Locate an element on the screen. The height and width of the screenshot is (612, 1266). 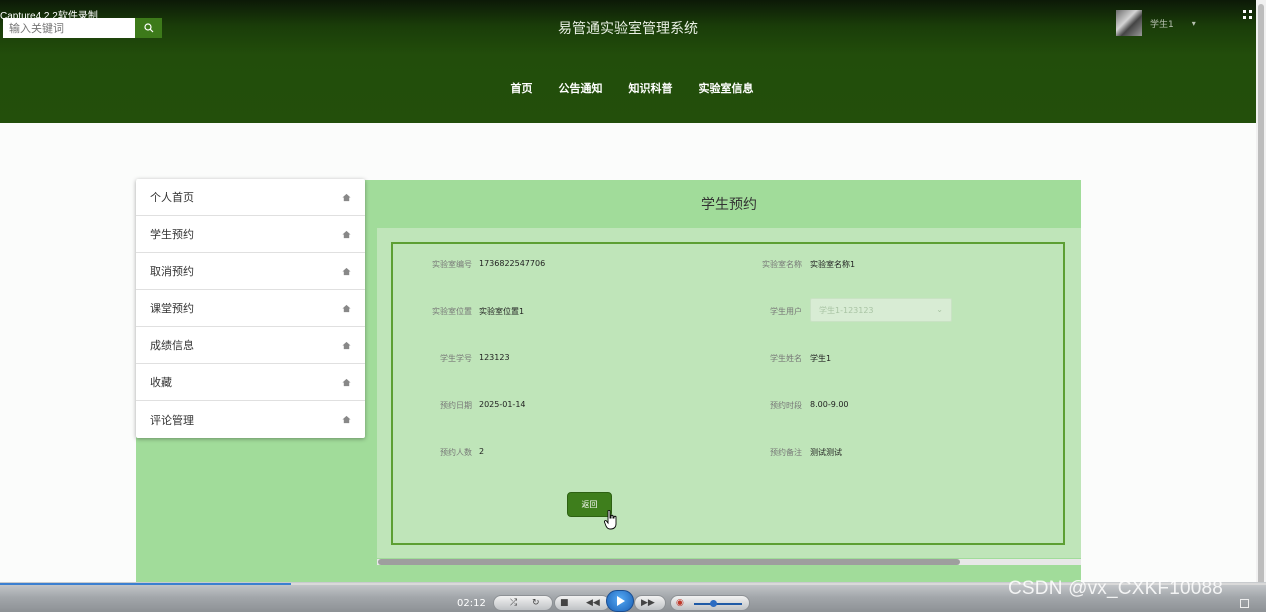
sidebar-item-label: 取消预约 is located at coordinates (172, 271).